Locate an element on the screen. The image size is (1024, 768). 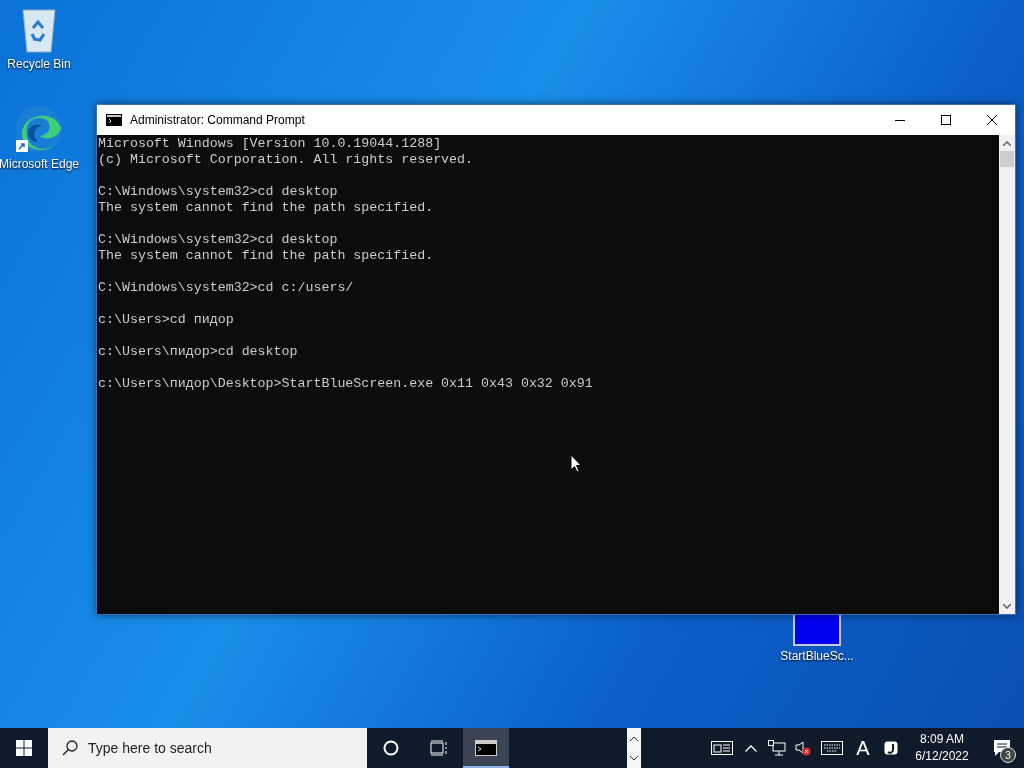
minimize-icon is located at coordinates (900, 120).